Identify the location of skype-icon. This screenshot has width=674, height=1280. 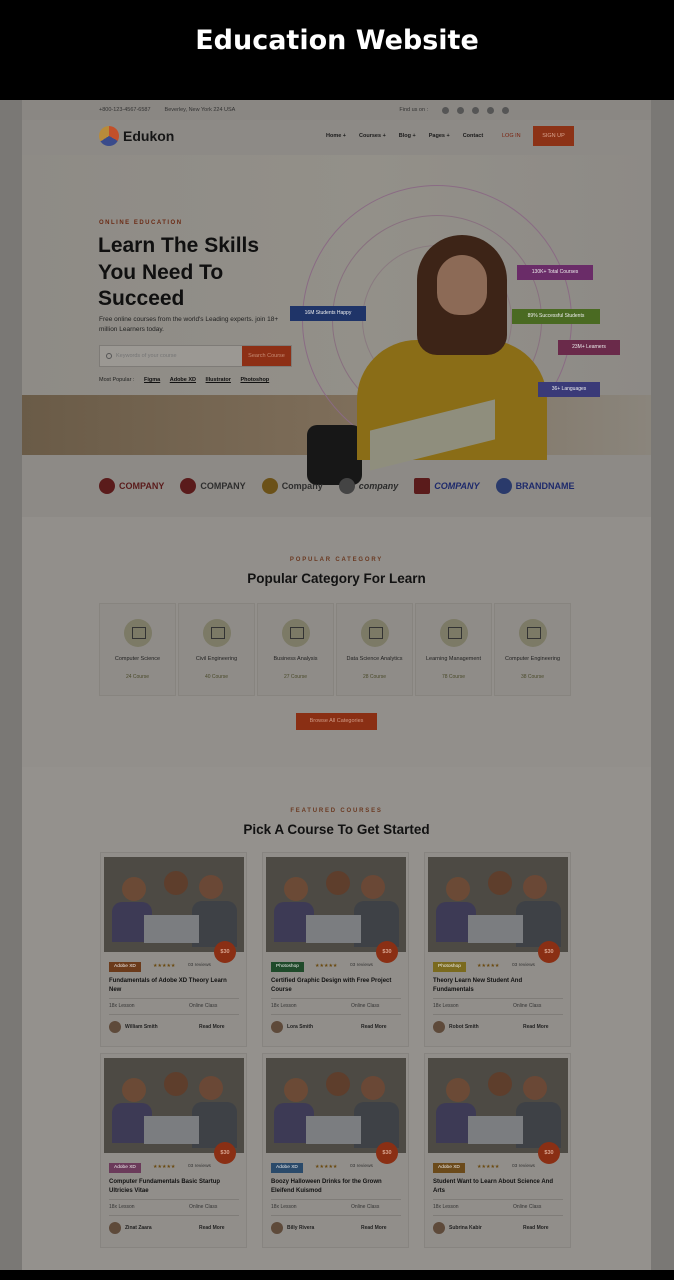
(491, 110).